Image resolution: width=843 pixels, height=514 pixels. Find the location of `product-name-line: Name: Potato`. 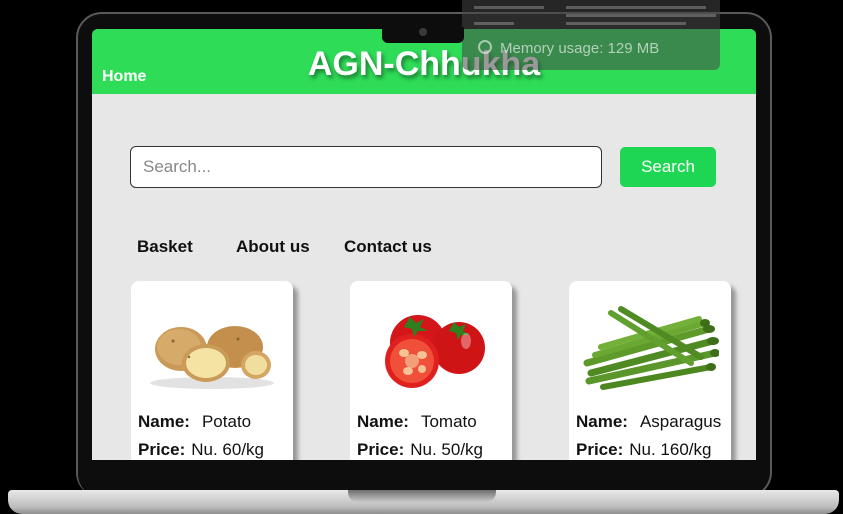

product-name-line: Name: Potato is located at coordinates (194, 422).